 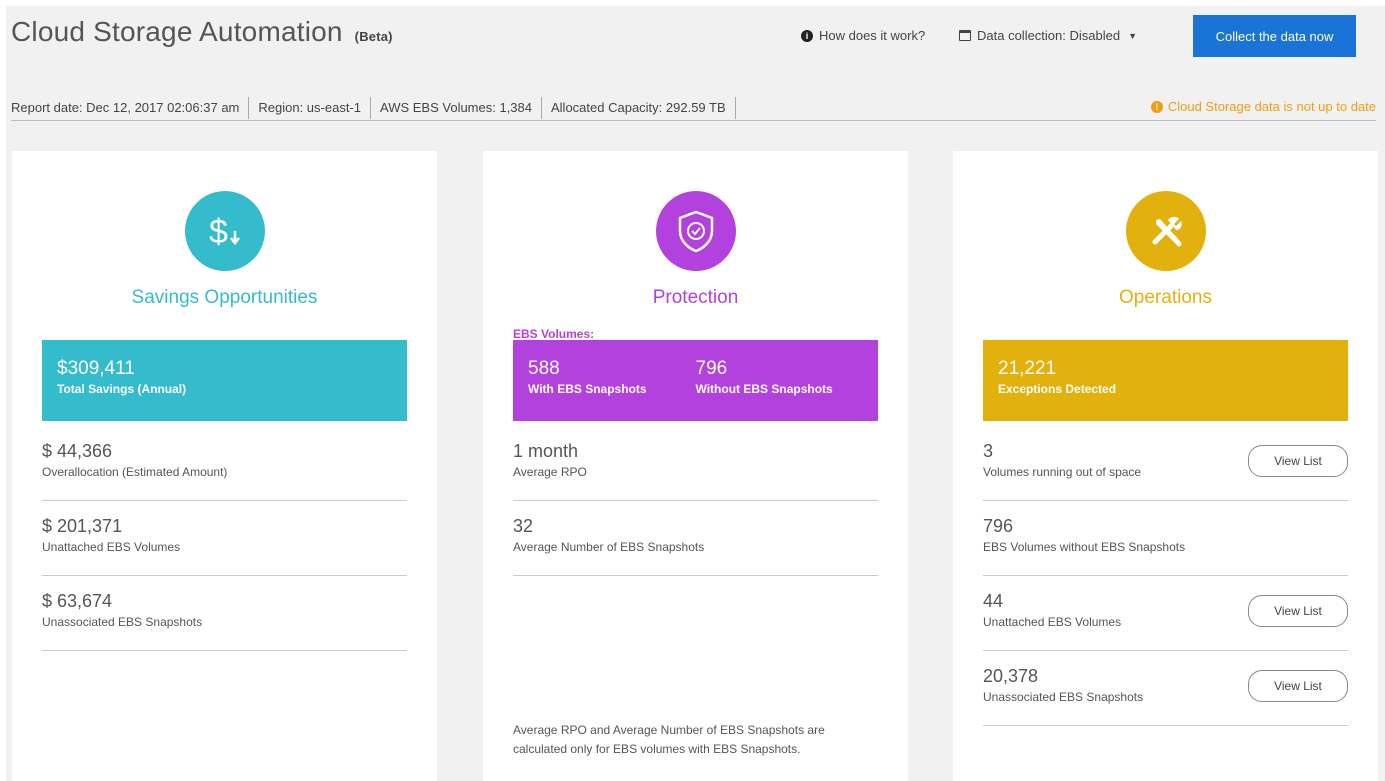 What do you see at coordinates (550, 472) in the screenshot?
I see `row-label: Average RPO` at bounding box center [550, 472].